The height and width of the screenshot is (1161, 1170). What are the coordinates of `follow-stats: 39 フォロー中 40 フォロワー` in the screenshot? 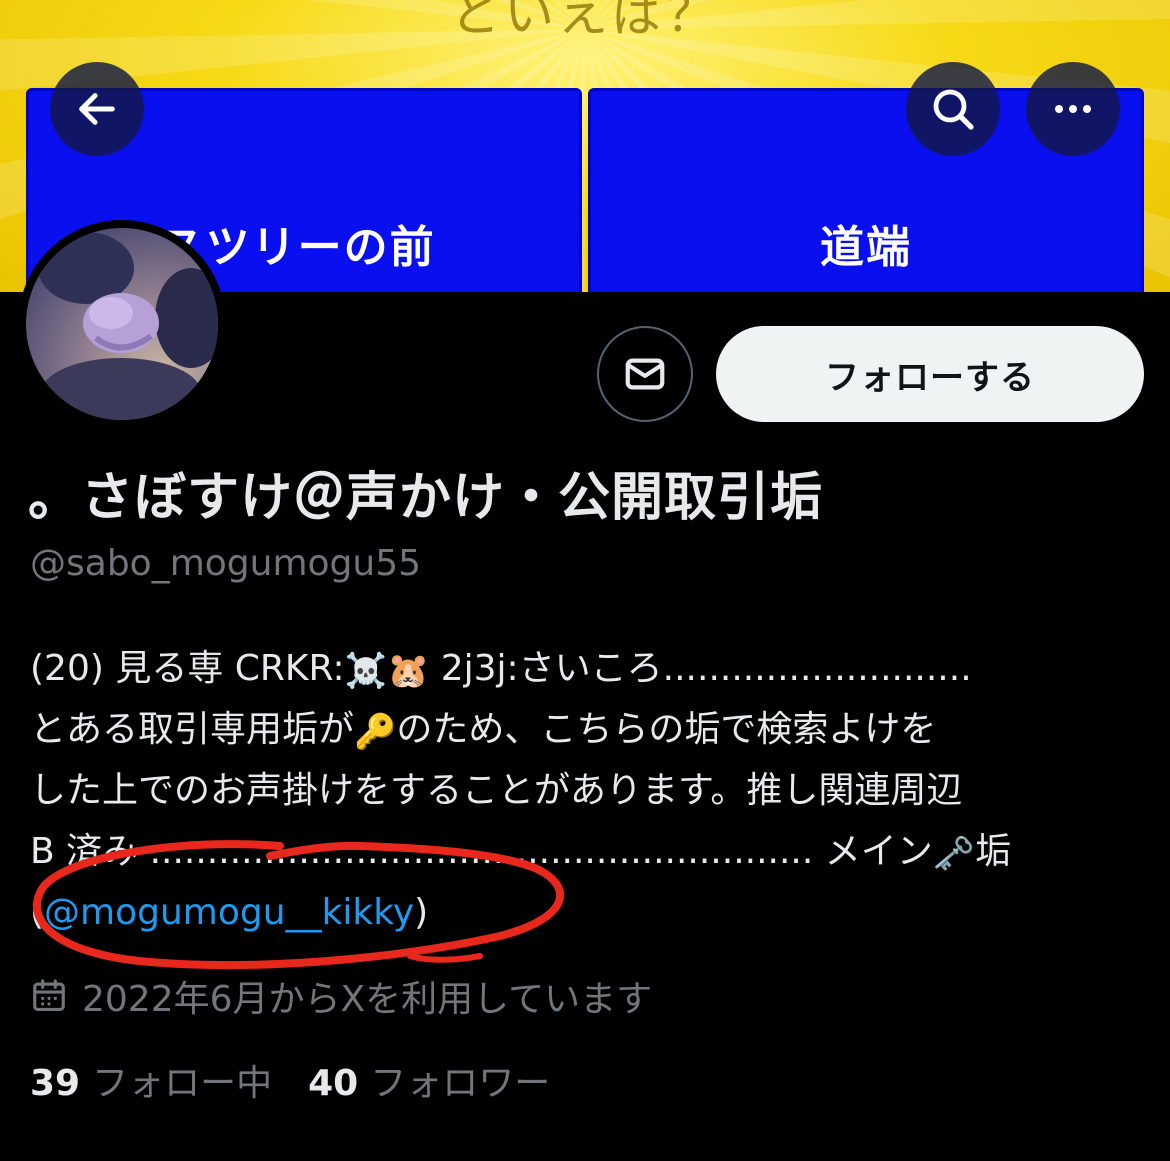 It's located at (290, 1080).